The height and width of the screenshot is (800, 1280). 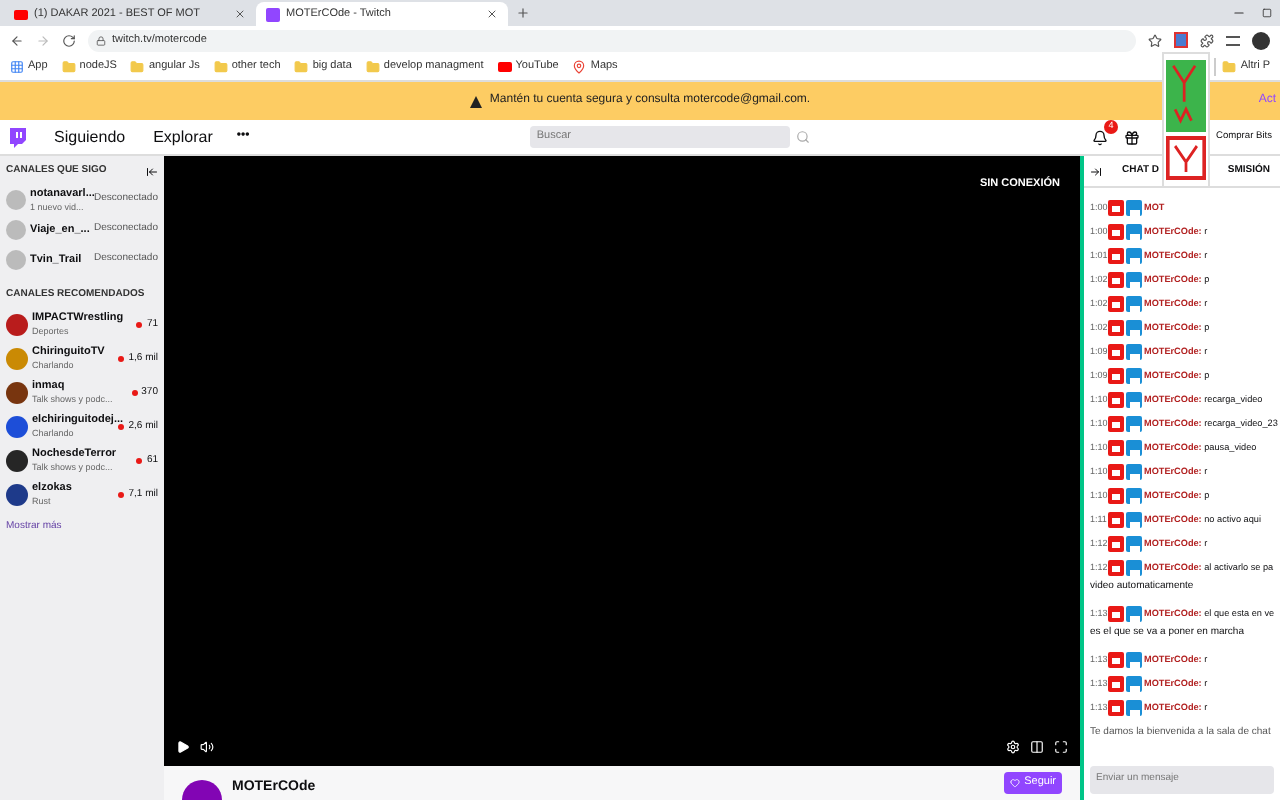 What do you see at coordinates (1100, 137) in the screenshot?
I see `notification-icon` at bounding box center [1100, 137].